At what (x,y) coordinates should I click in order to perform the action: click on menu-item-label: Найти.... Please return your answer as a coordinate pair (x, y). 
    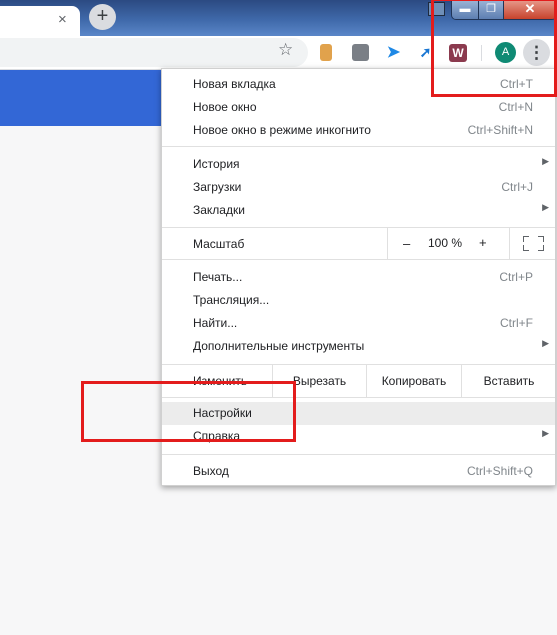
    Looking at the image, I should click on (215, 323).